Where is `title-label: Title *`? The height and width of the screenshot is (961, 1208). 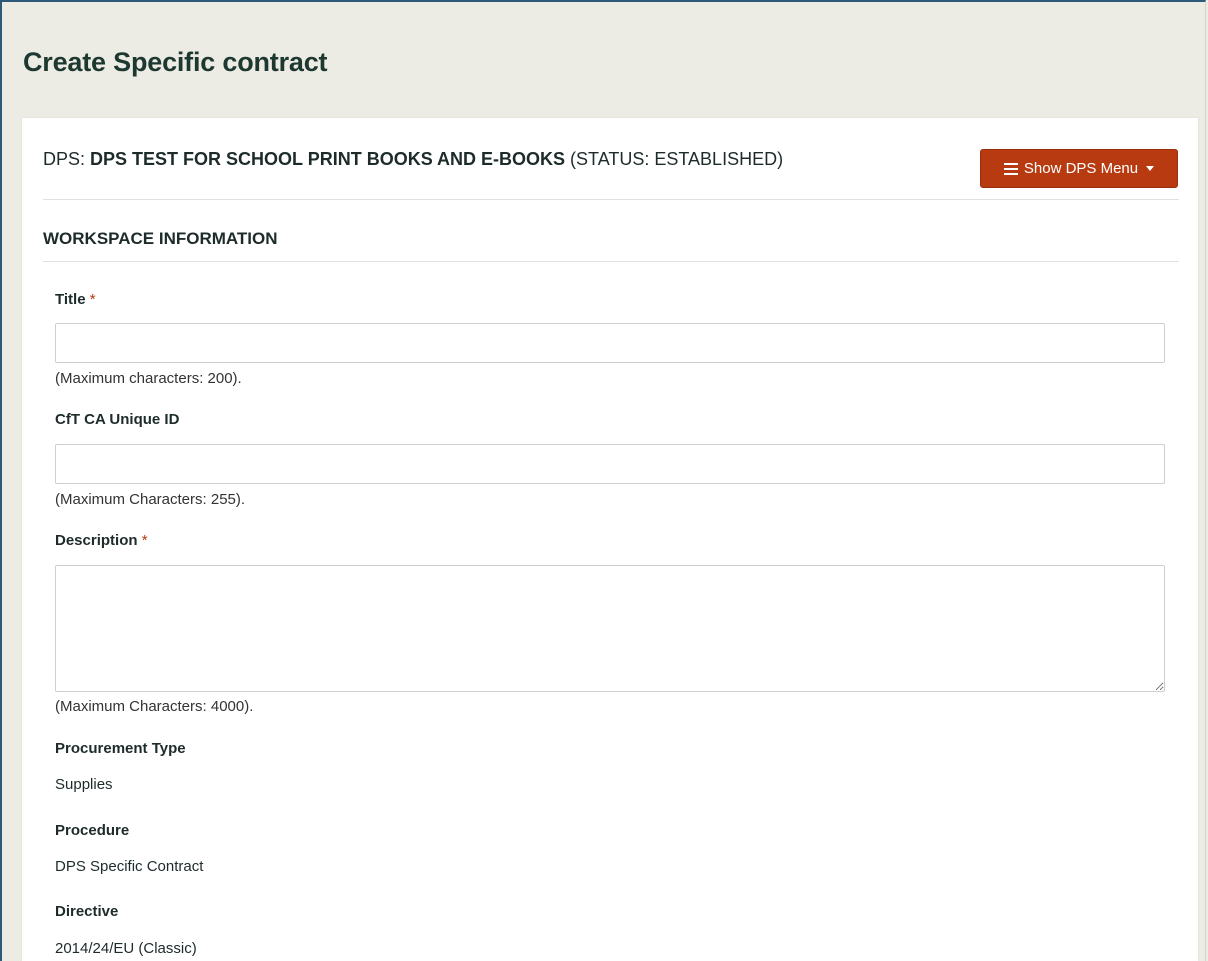 title-label: Title * is located at coordinates (75, 299).